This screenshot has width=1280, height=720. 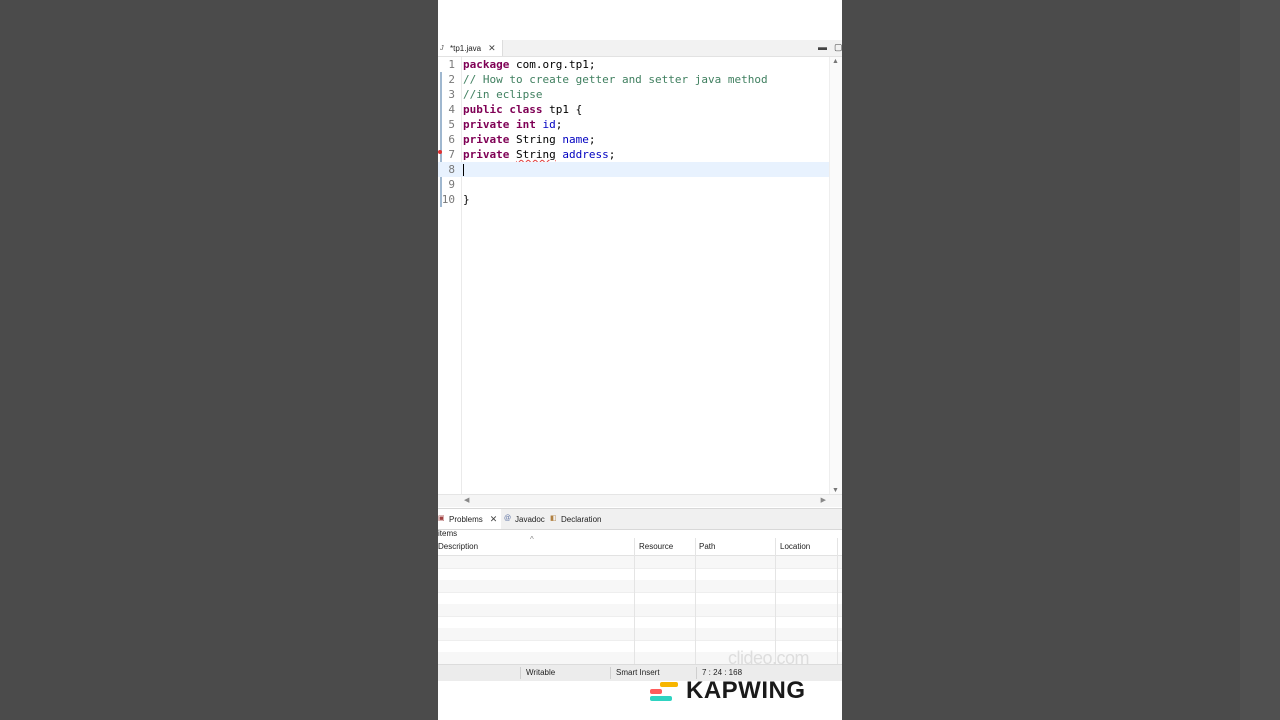 What do you see at coordinates (633, 109) in the screenshot?
I see `code-line: 4 public class tp1 {` at bounding box center [633, 109].